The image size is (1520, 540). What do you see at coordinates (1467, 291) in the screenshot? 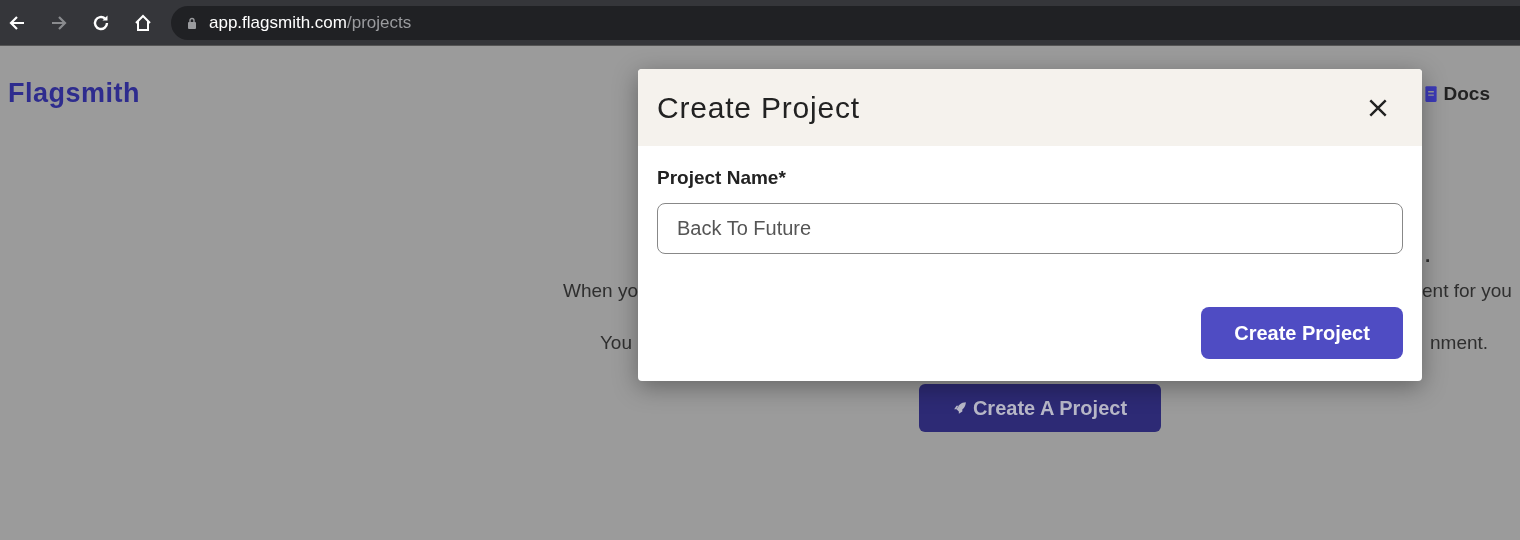
I see `description-text: ent for you` at bounding box center [1467, 291].